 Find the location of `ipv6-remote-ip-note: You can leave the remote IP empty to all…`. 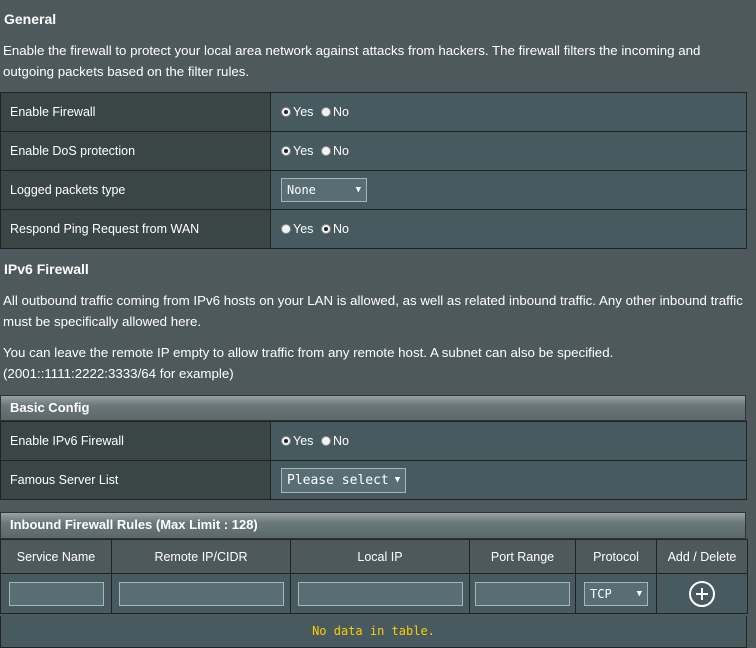

ipv6-remote-ip-note: You can leave the remote IP empty to all… is located at coordinates (308, 363).